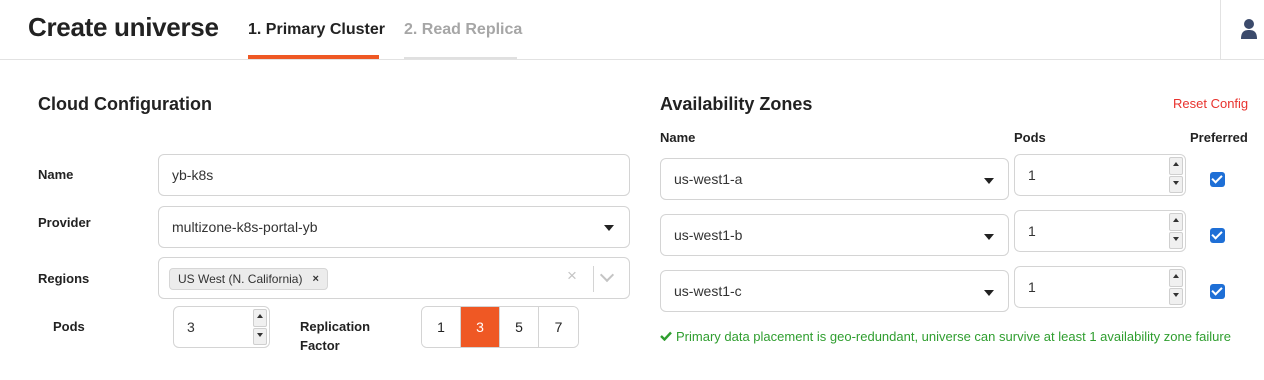 The image size is (1264, 380). What do you see at coordinates (64, 222) in the screenshot?
I see `provider-label: Provider` at bounding box center [64, 222].